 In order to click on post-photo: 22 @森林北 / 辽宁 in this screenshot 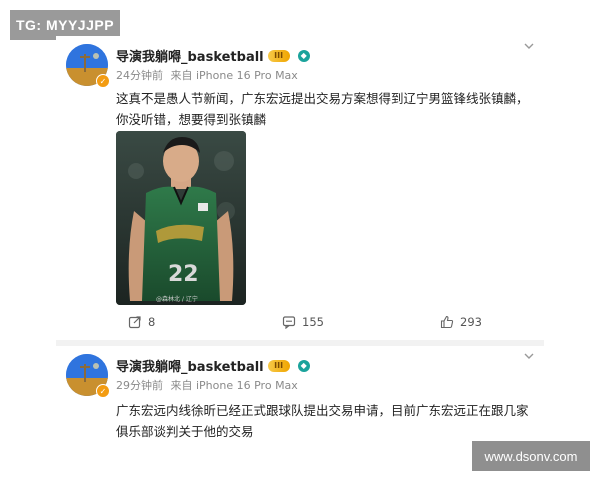, I will do `click(181, 218)`.